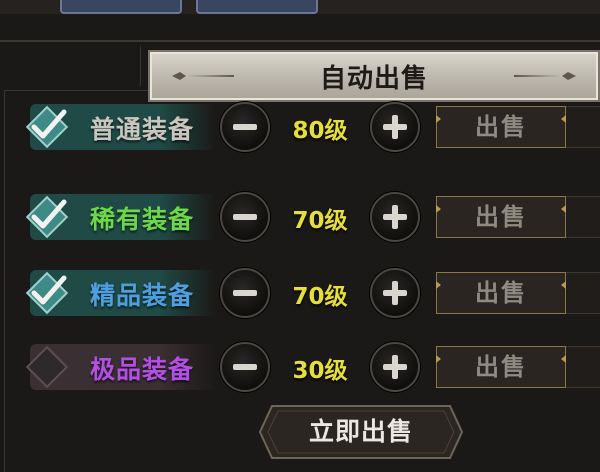  I want to click on quality-label: 稀有装备, so click(142, 219).